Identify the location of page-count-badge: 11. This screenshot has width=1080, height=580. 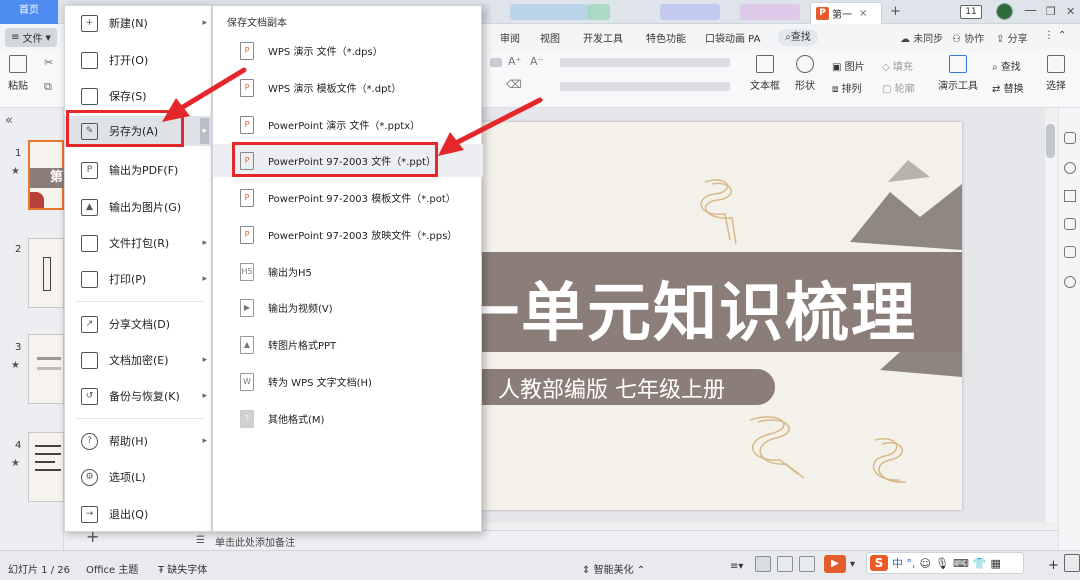
(971, 12).